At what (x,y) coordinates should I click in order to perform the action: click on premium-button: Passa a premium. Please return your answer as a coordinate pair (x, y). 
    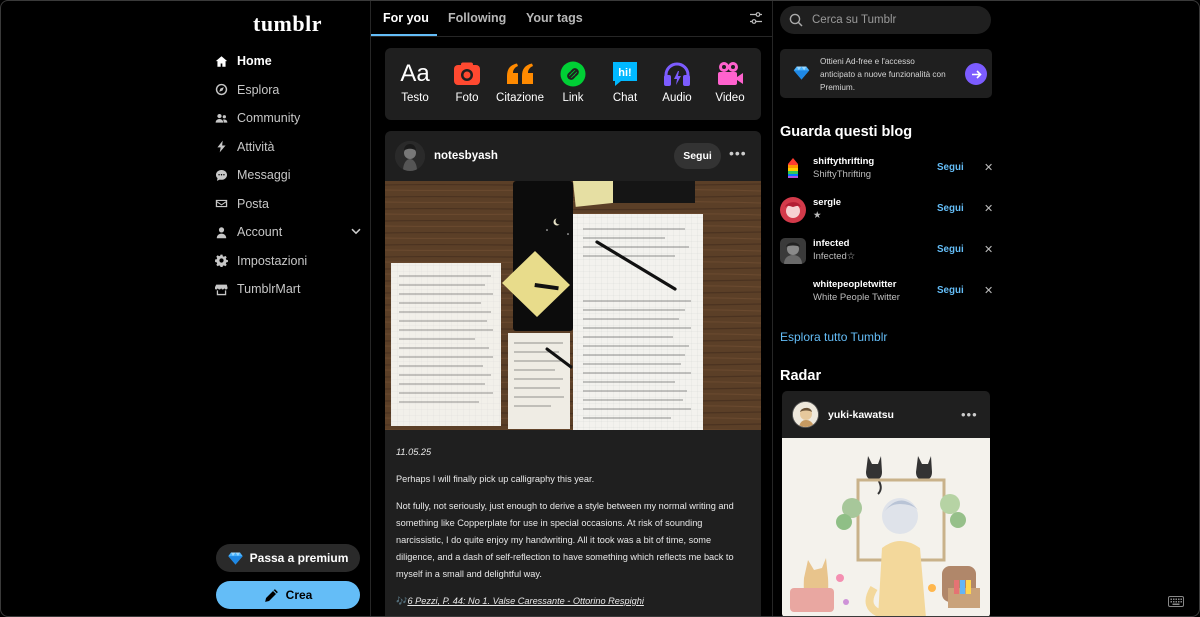
    Looking at the image, I should click on (288, 558).